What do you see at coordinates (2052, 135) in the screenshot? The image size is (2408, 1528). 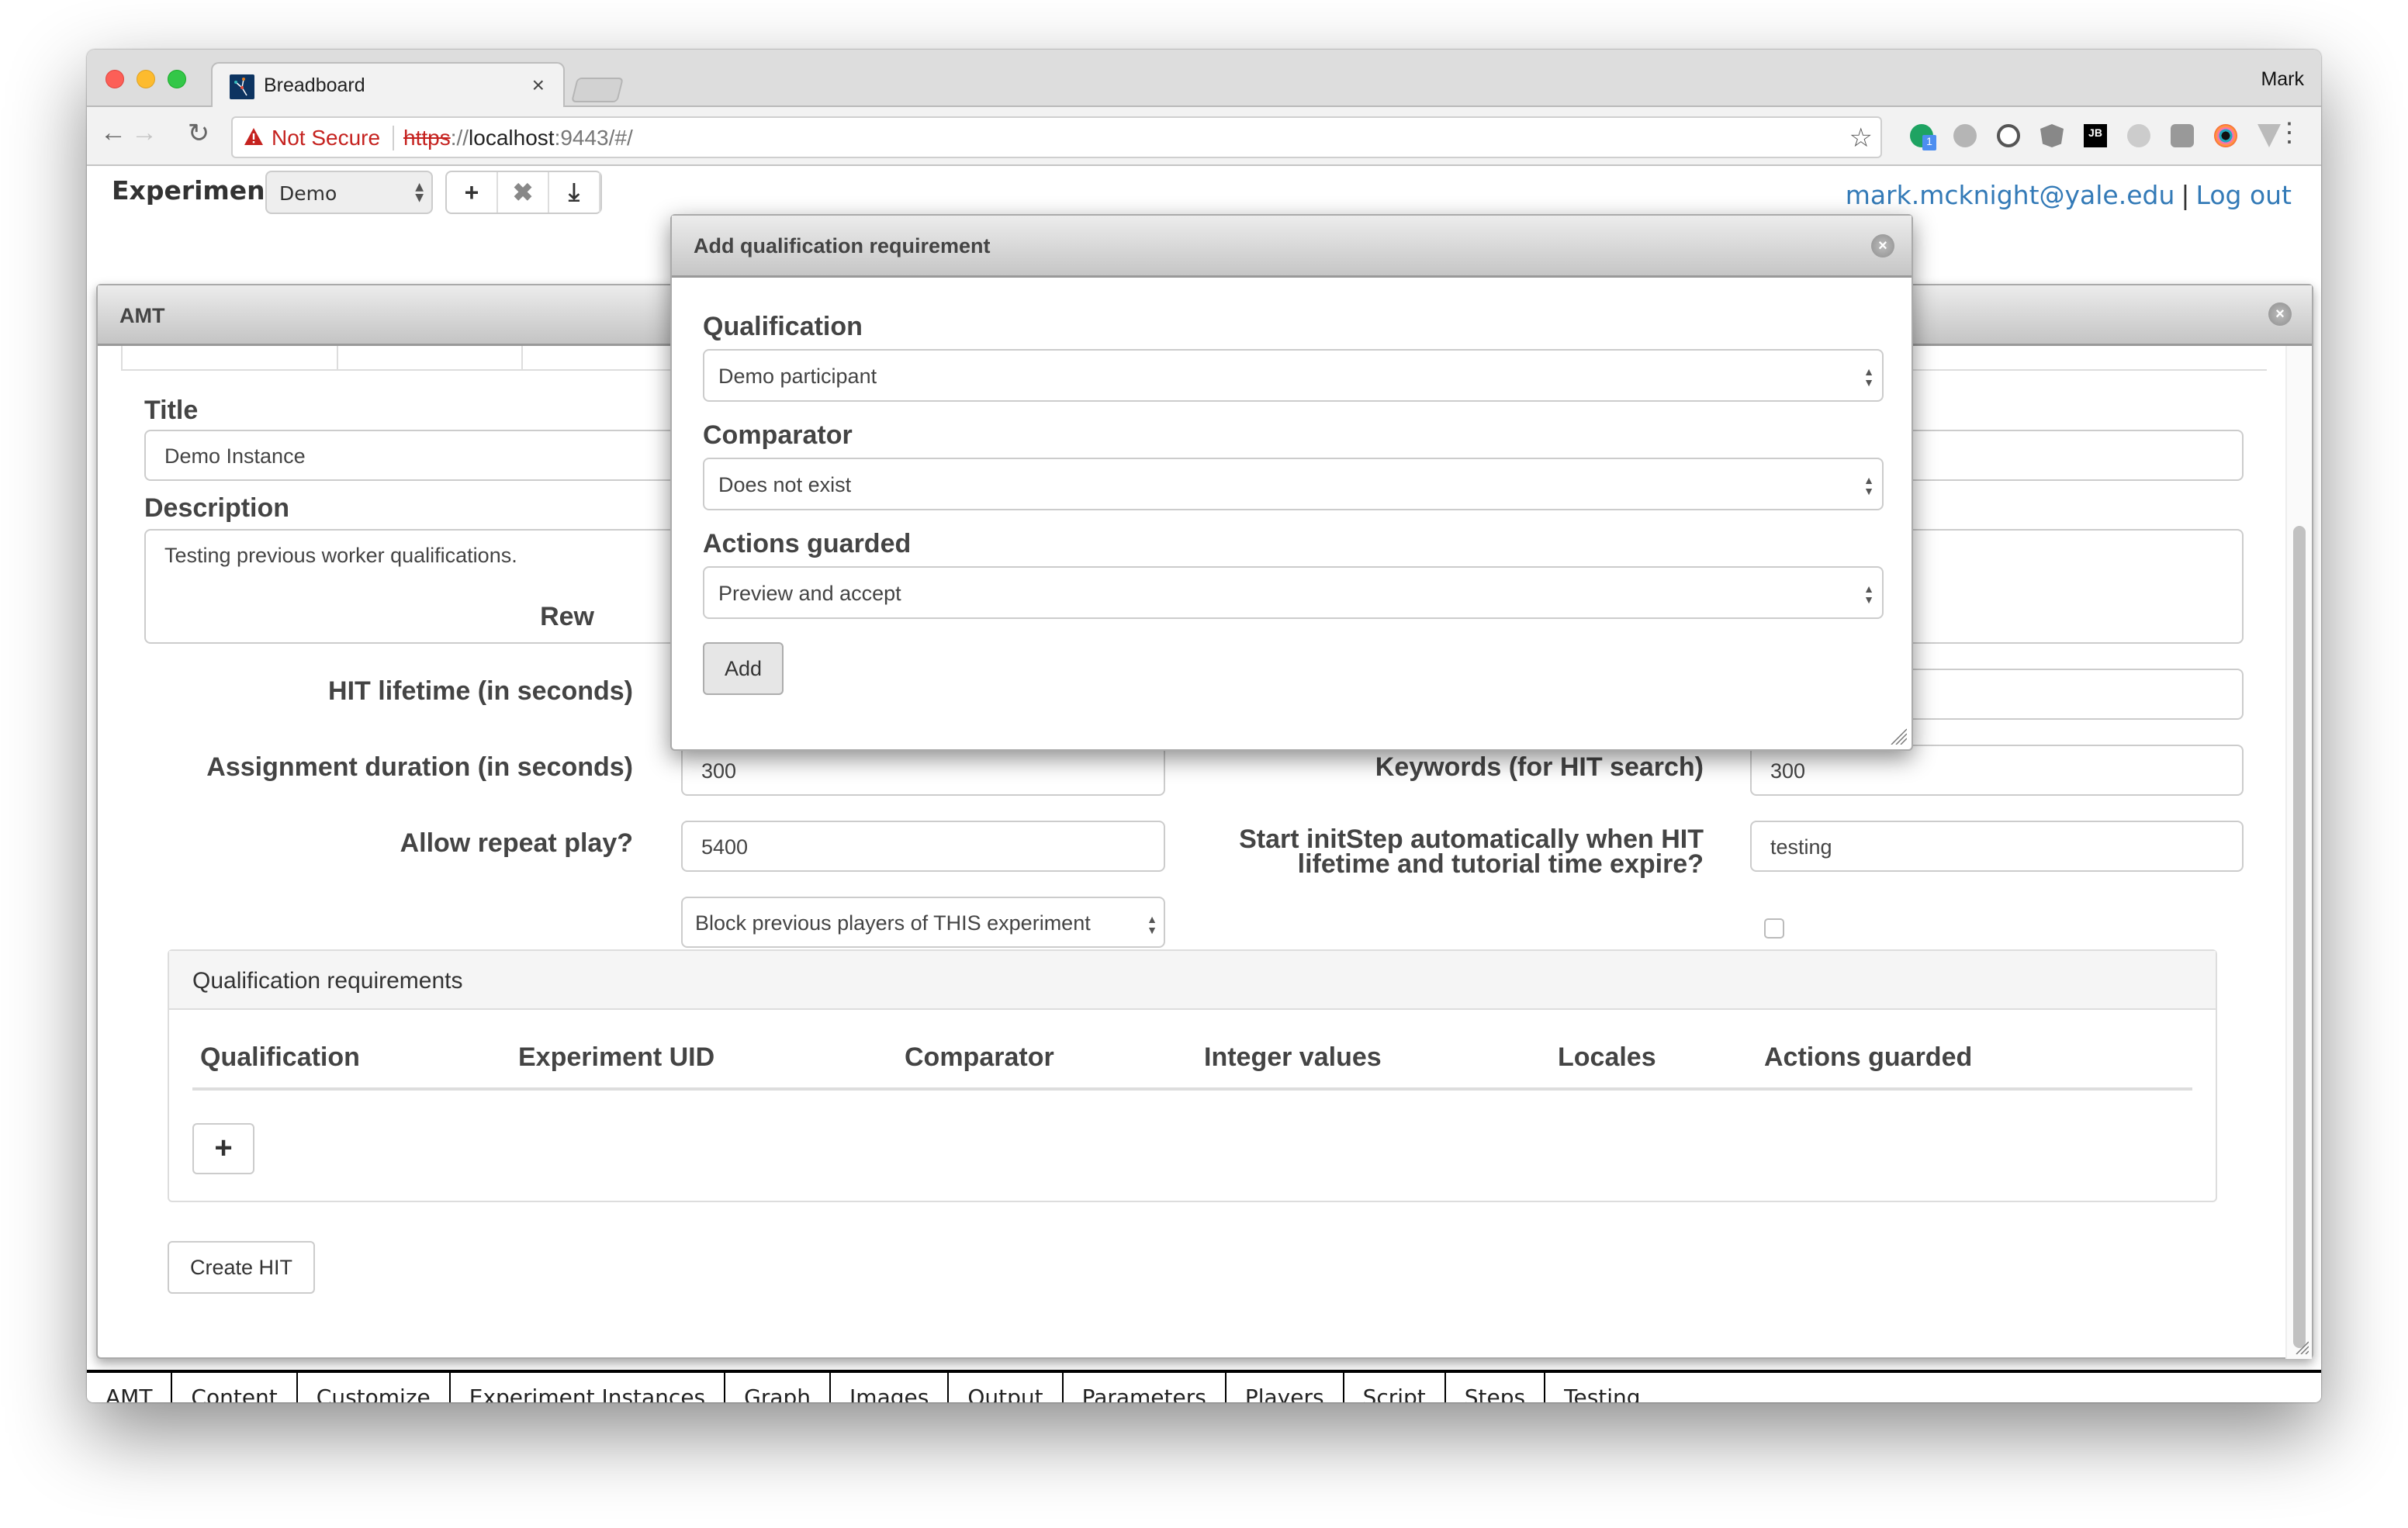 I see `angular-extension-icon` at bounding box center [2052, 135].